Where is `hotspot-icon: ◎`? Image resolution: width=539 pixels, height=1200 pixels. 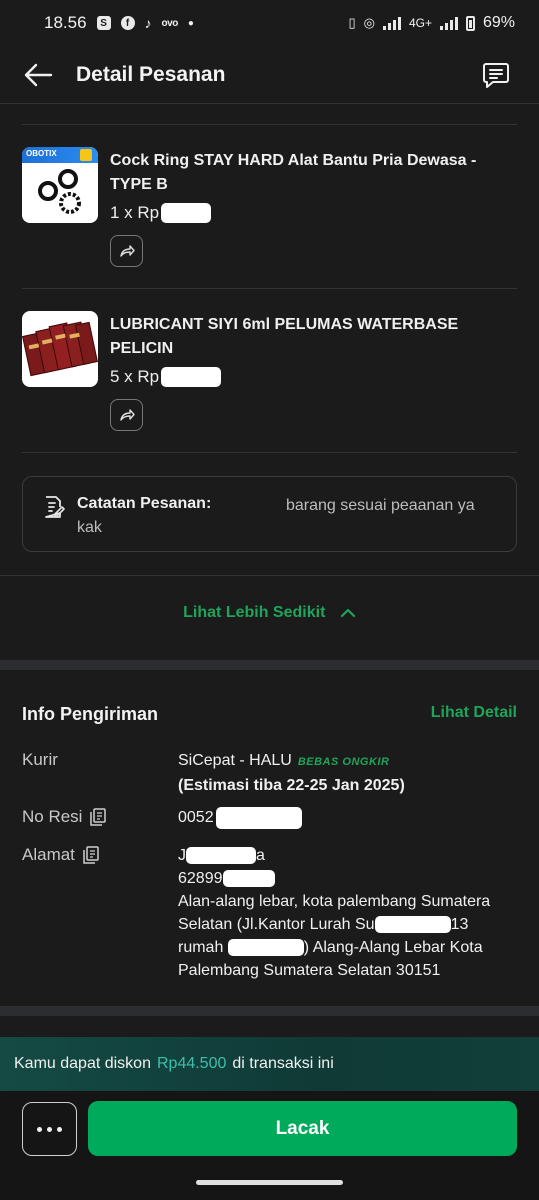
hotspot-icon: ◎ is located at coordinates (369, 22).